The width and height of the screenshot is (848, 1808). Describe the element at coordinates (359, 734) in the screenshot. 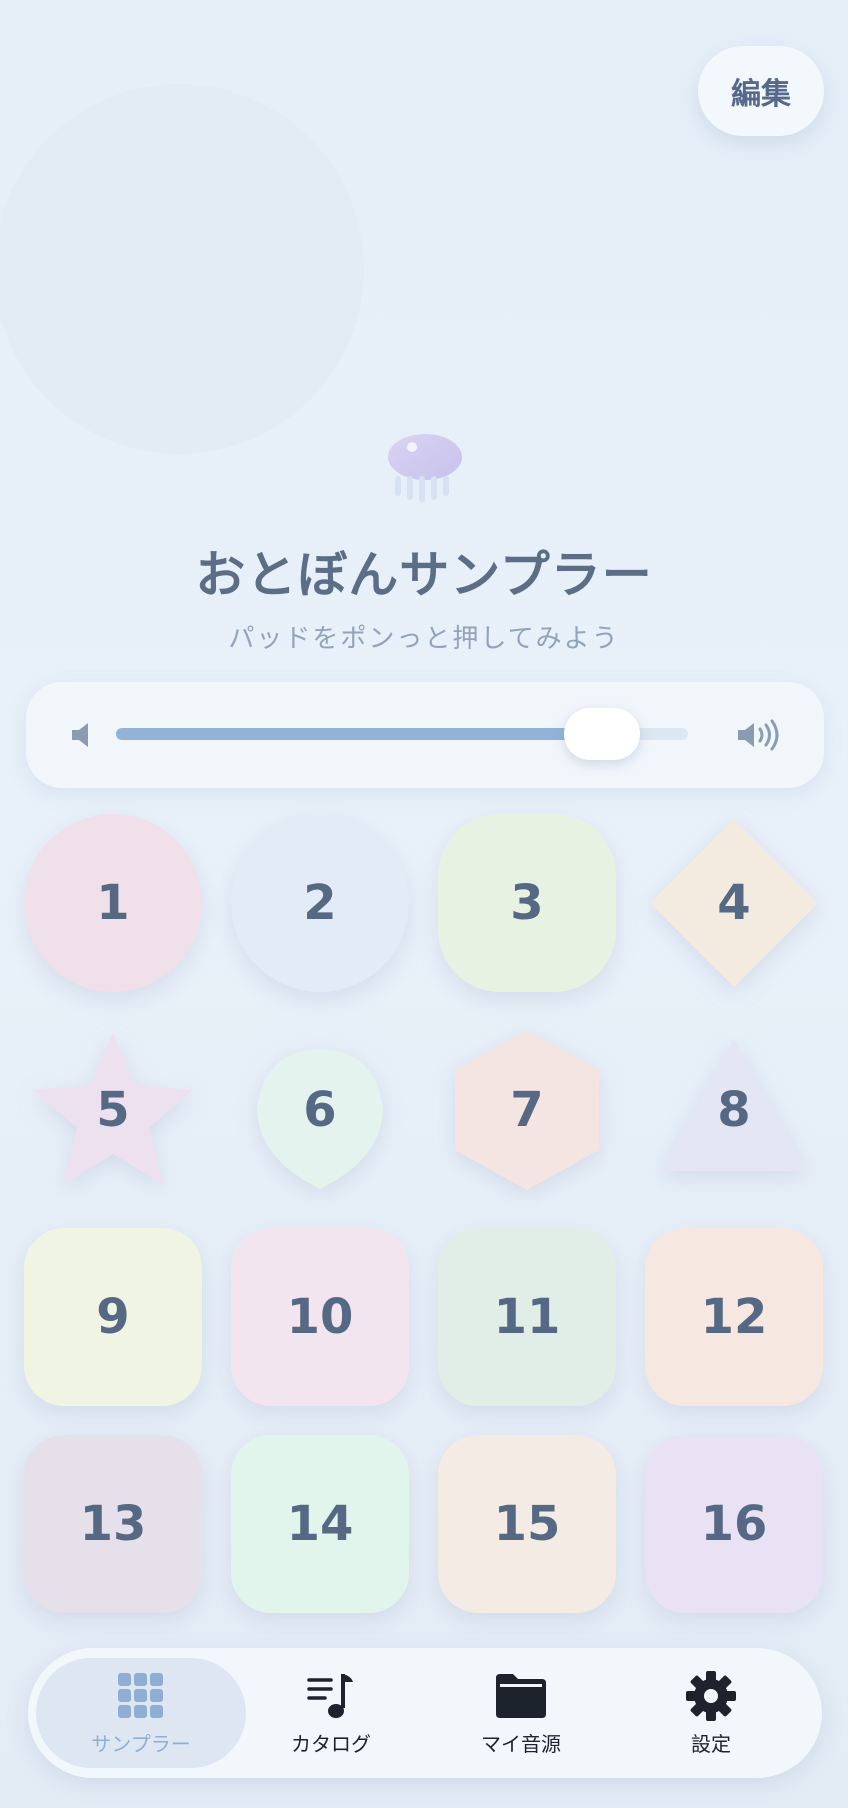

I see `volume-slider-fill` at that location.